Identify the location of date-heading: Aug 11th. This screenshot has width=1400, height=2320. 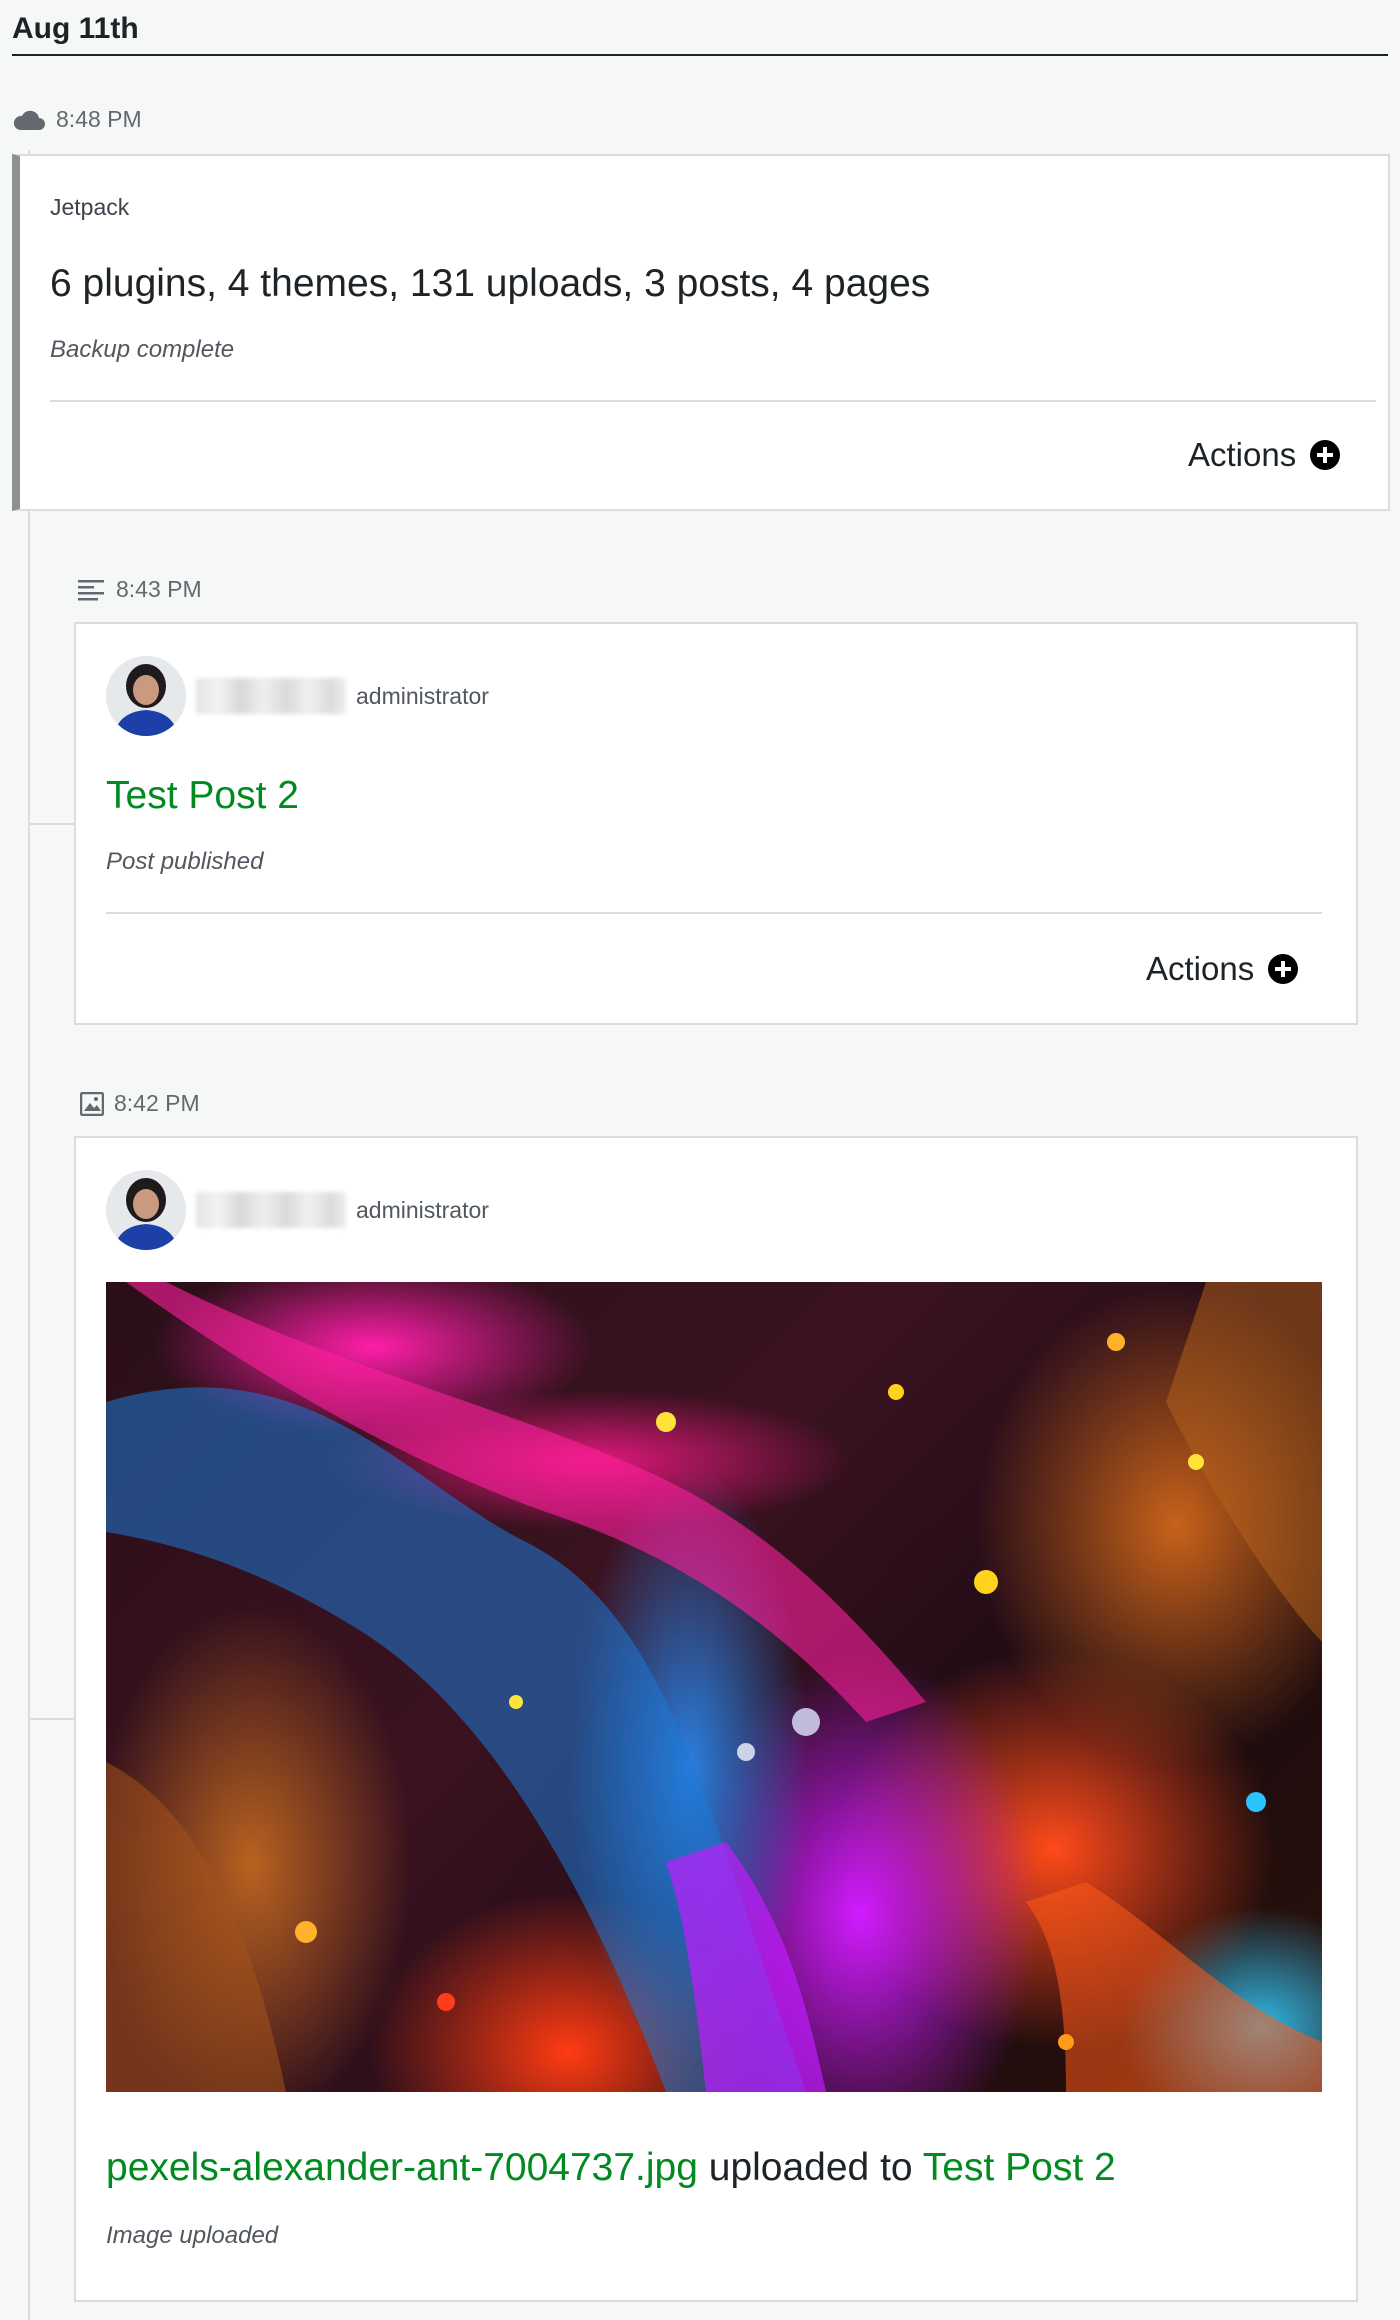
(700, 34).